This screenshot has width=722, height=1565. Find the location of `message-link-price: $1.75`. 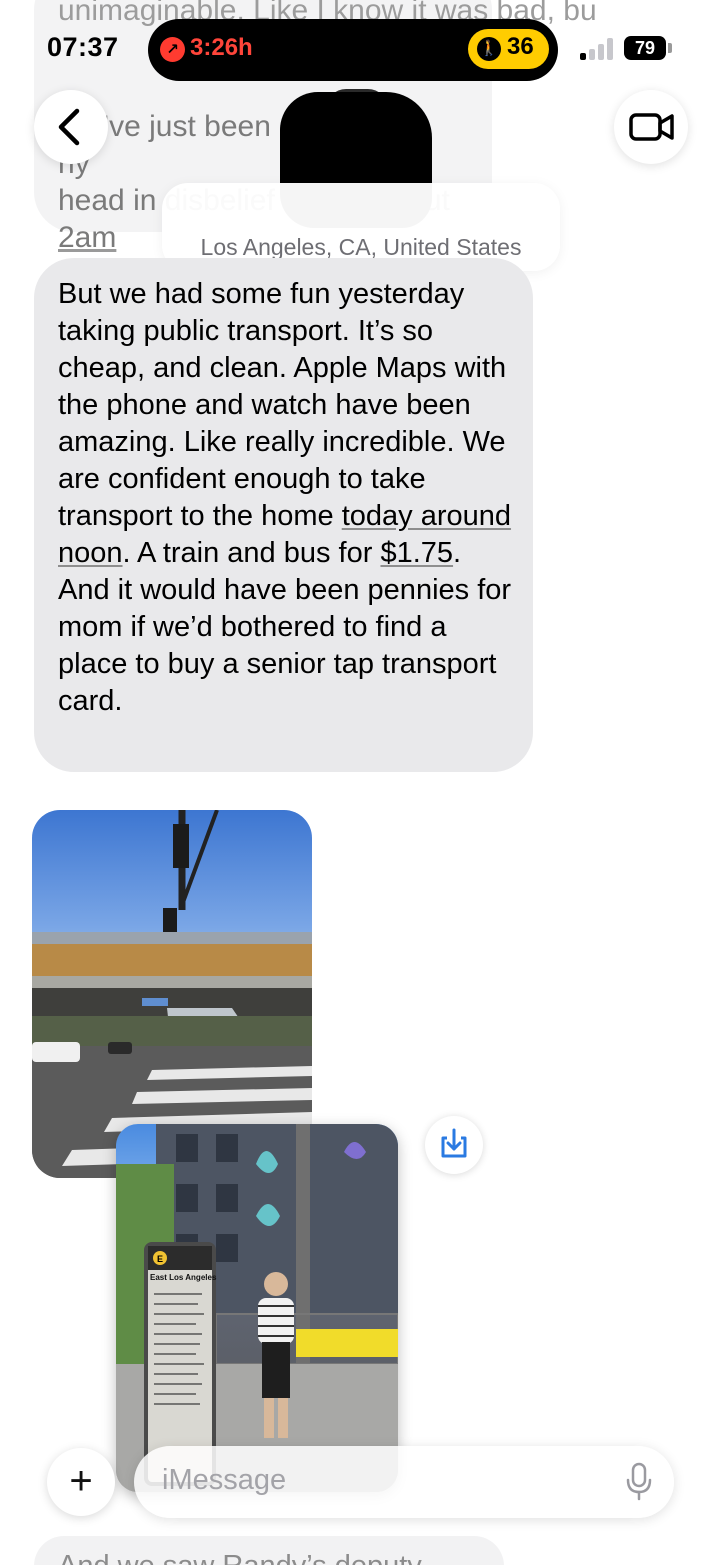

message-link-price: $1.75 is located at coordinates (416, 553).